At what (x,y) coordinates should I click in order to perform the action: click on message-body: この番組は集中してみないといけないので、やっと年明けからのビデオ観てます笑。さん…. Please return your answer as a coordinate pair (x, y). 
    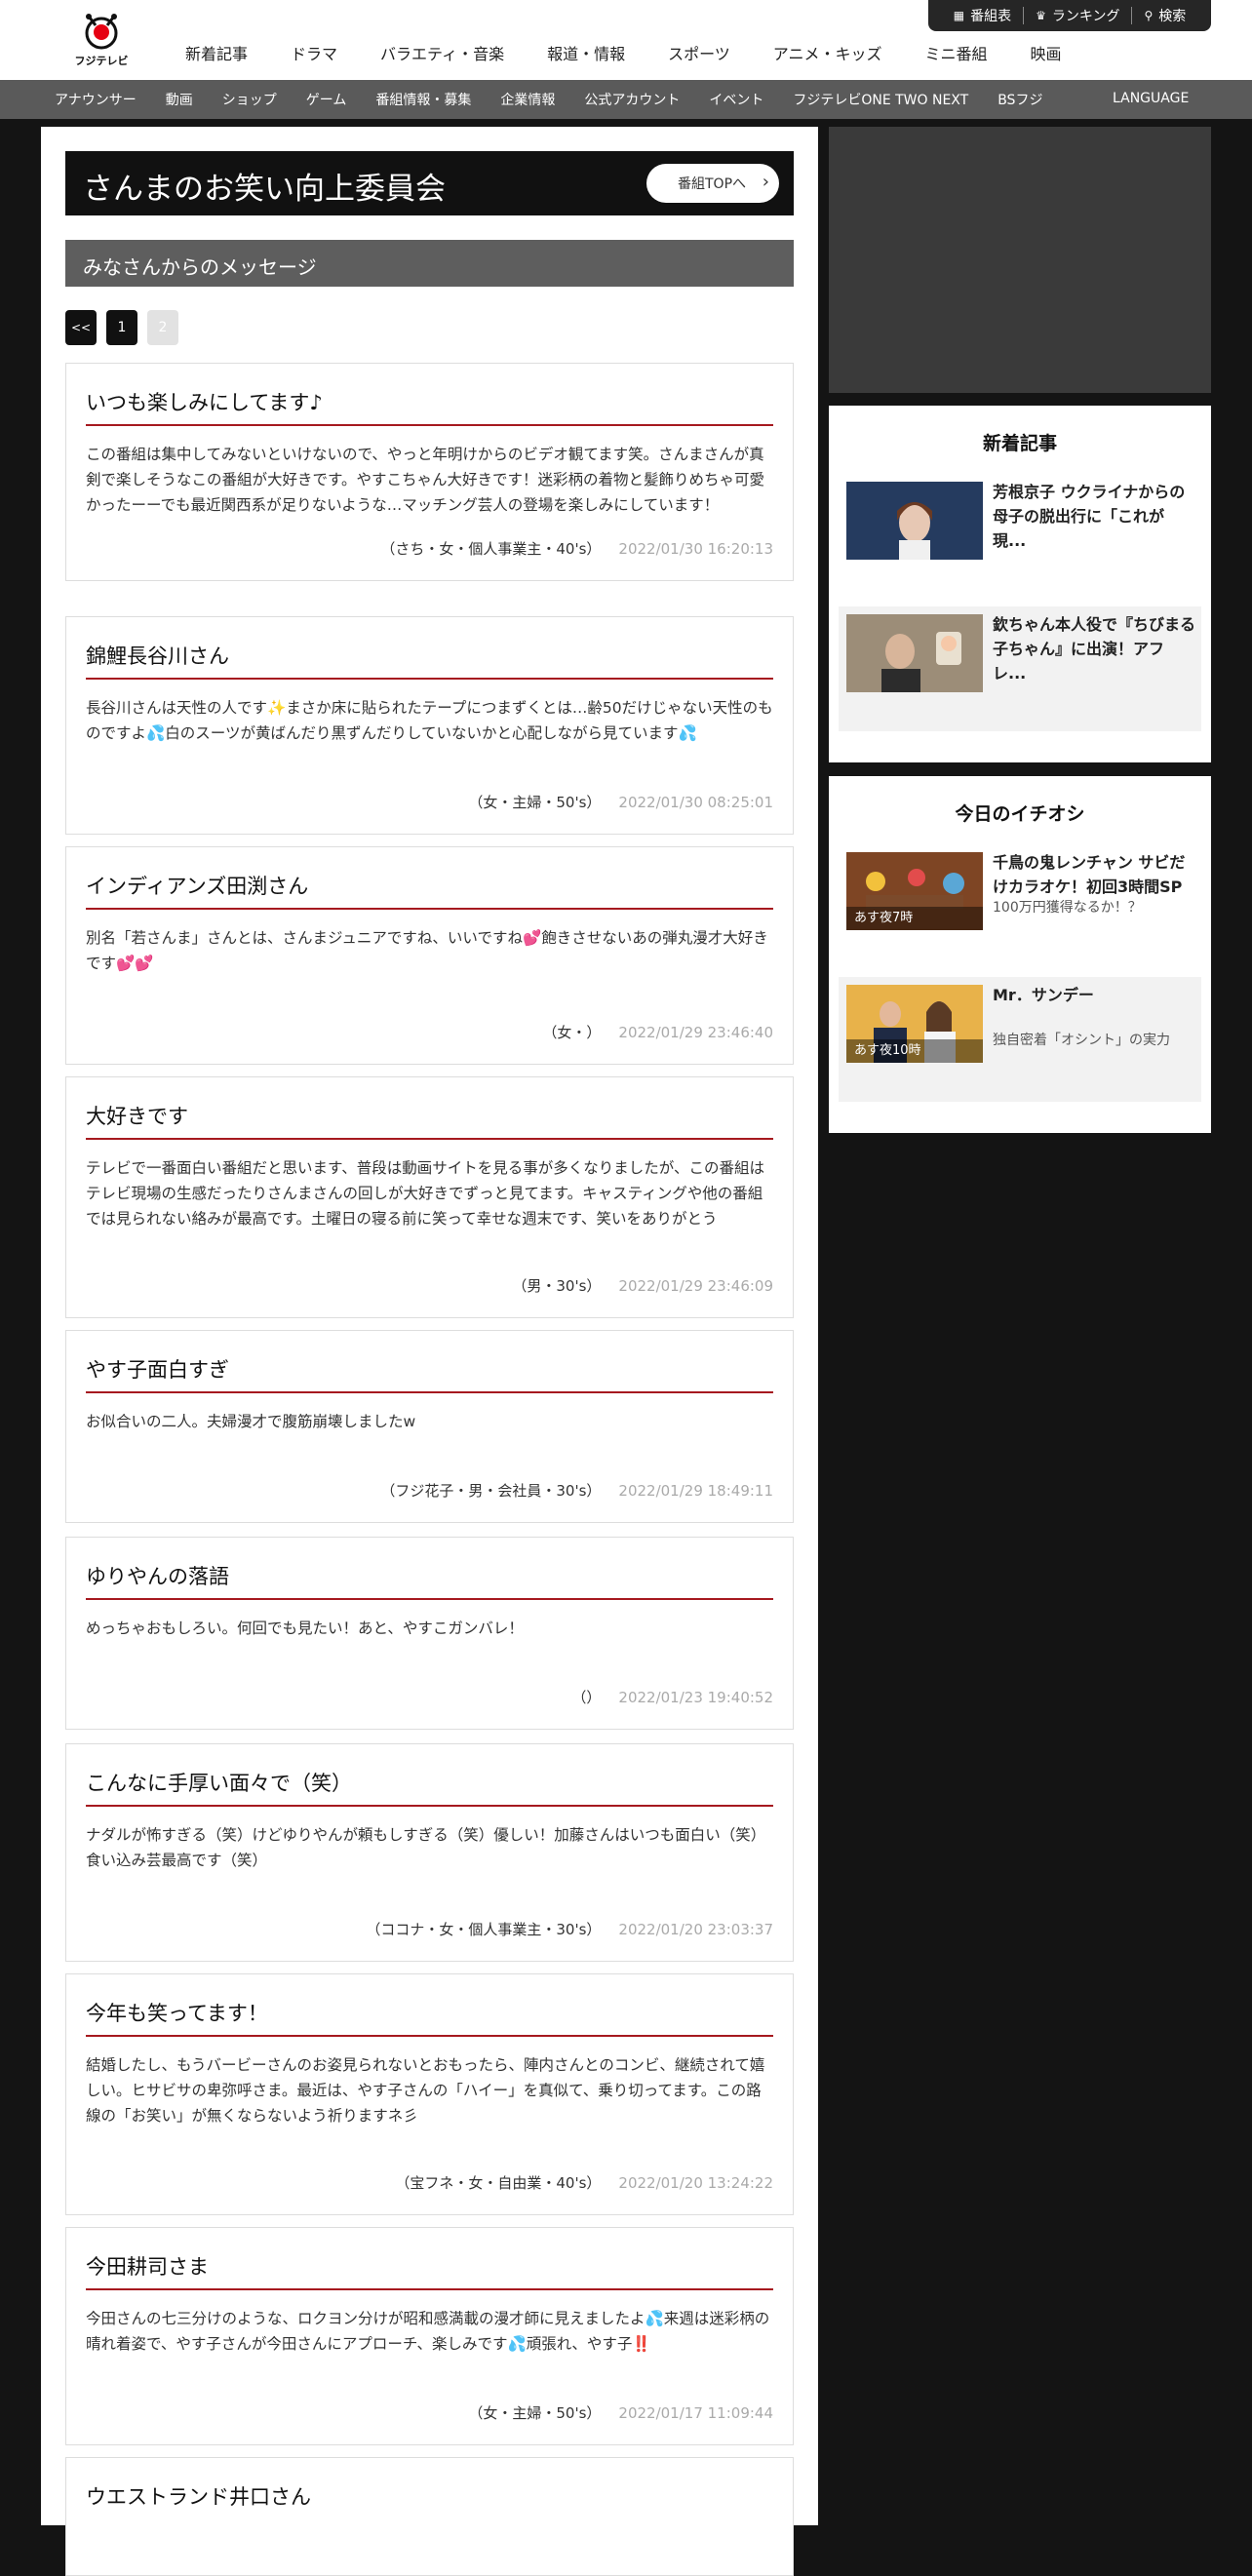
    Looking at the image, I should click on (425, 480).